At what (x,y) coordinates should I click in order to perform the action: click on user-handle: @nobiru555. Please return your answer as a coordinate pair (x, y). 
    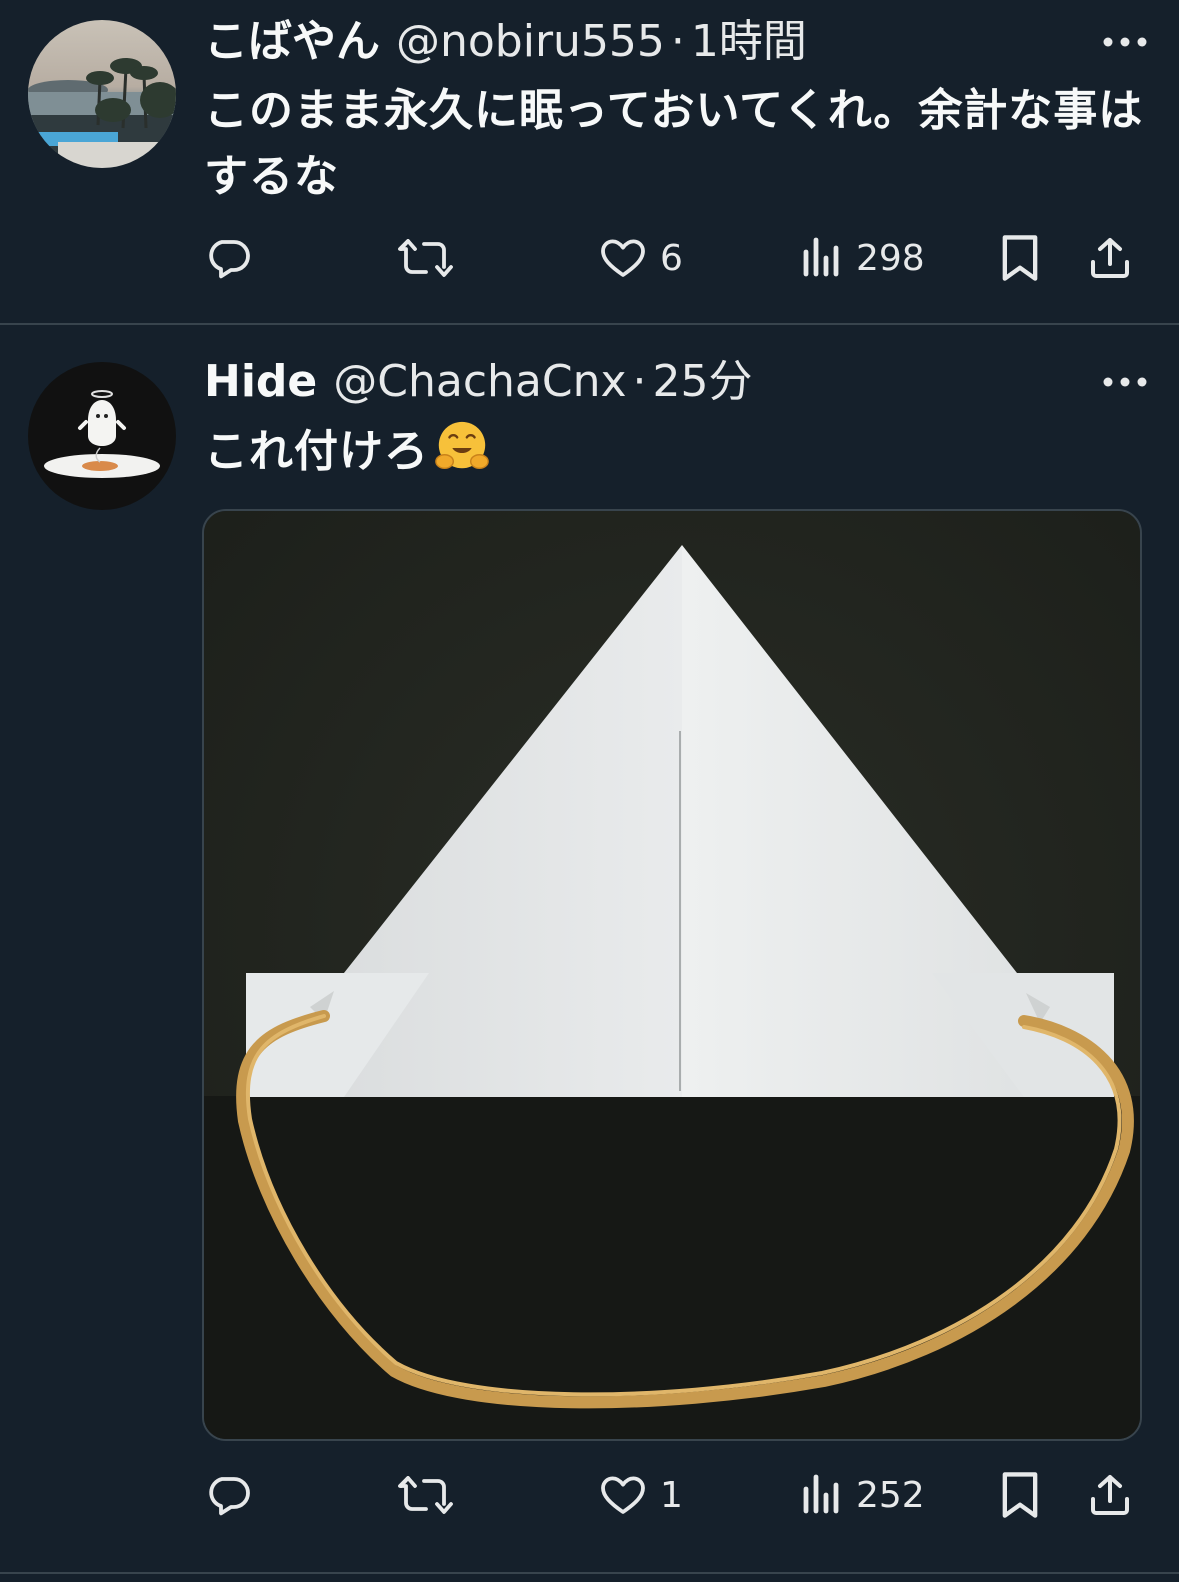
    Looking at the image, I should click on (530, 42).